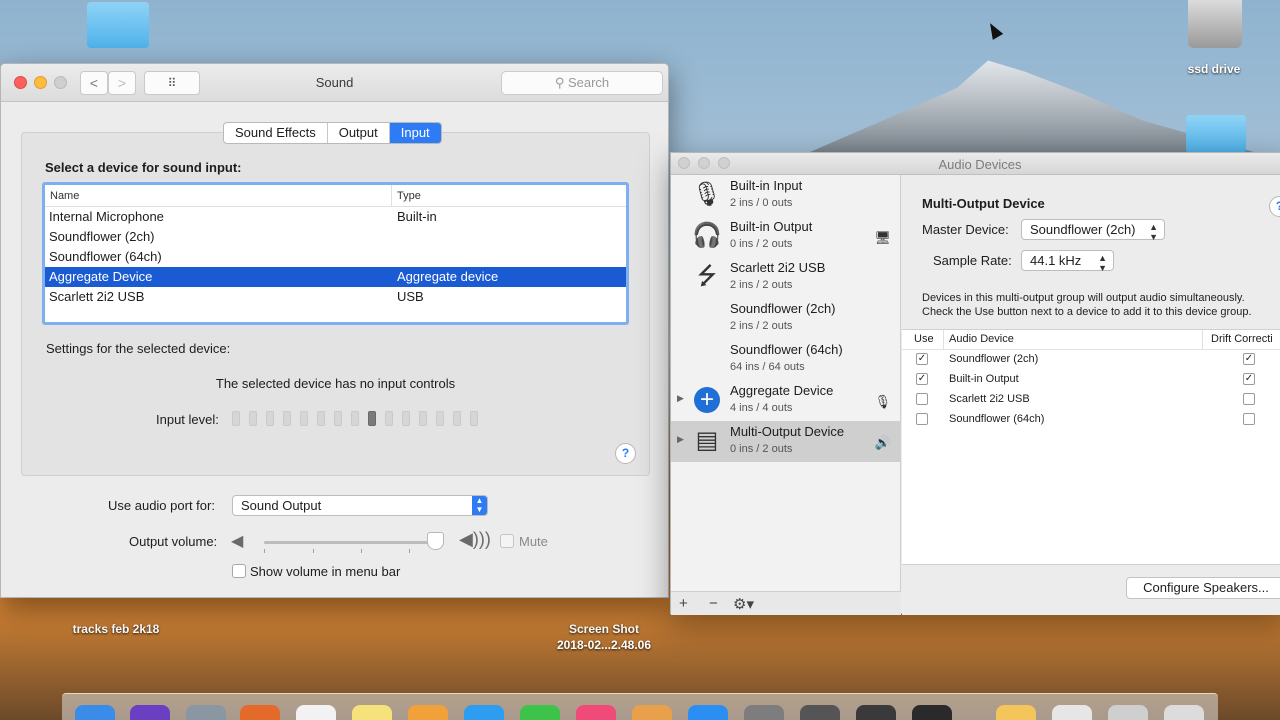 The image size is (1280, 720). I want to click on siri-icon, so click(150, 712).